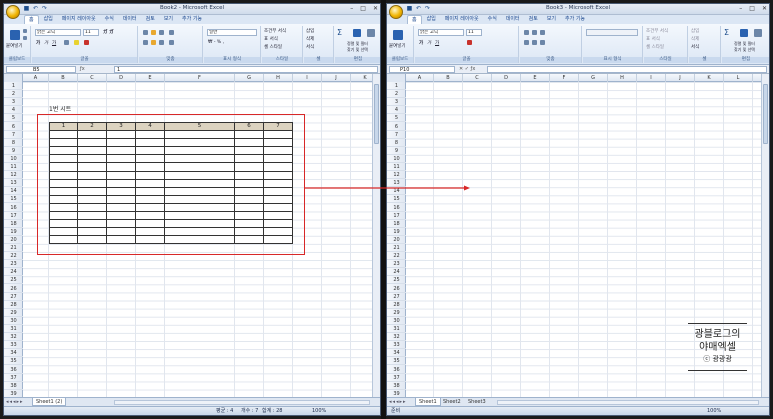 The width and height of the screenshot is (773, 419). Describe the element at coordinates (13, 127) in the screenshot. I see `row-header: 6` at that location.